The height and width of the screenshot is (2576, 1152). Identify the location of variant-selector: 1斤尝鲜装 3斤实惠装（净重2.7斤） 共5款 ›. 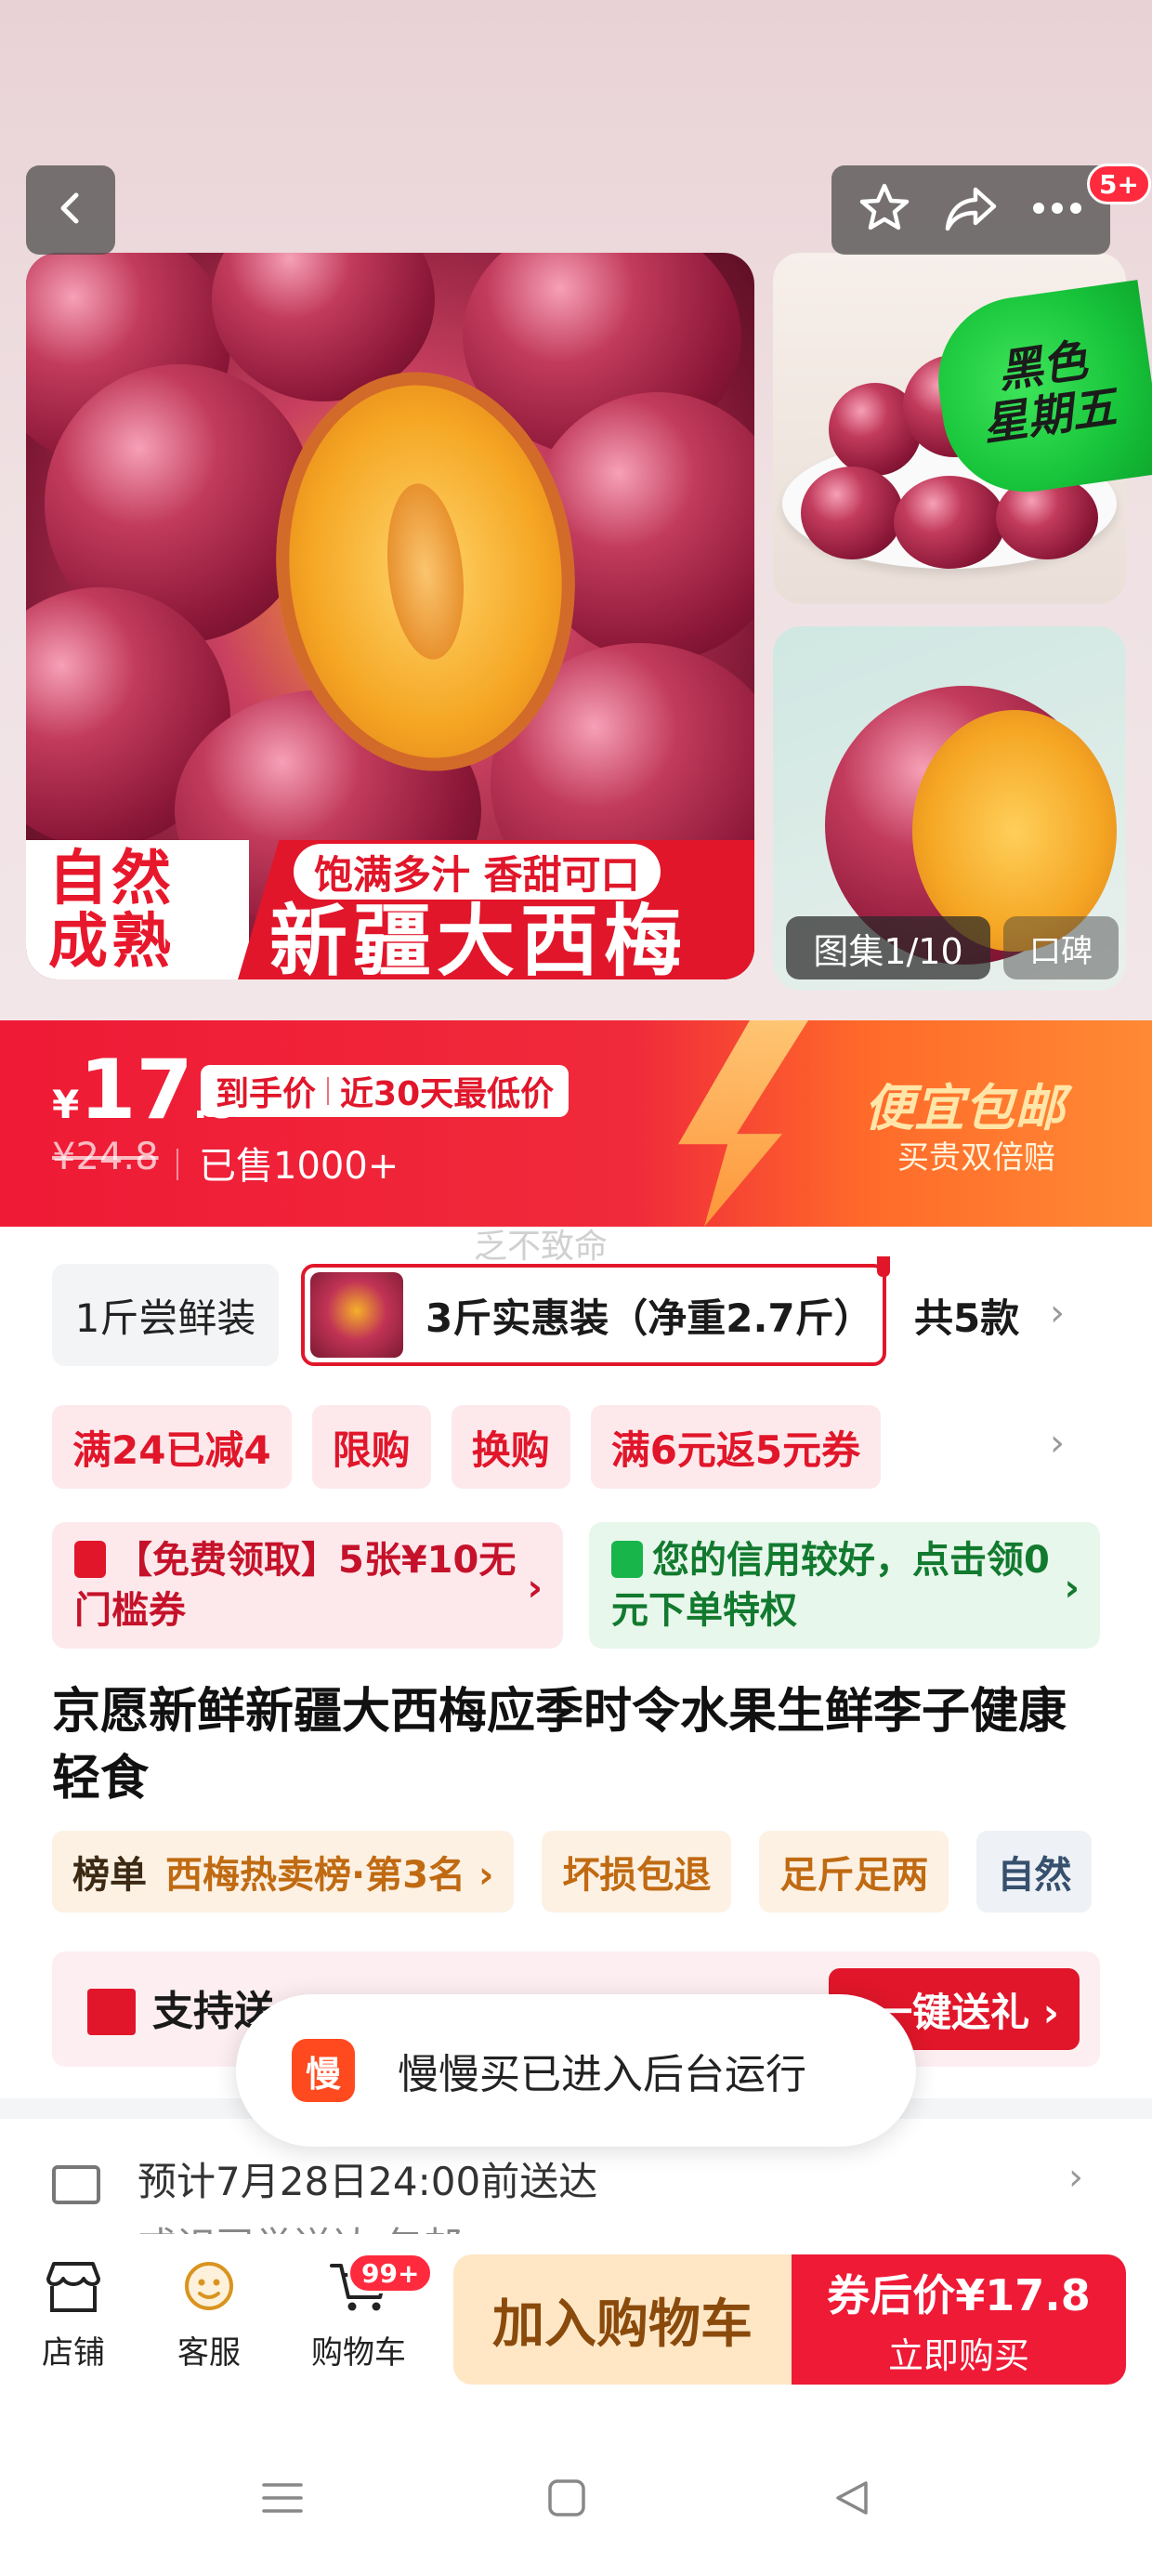
(576, 1315).